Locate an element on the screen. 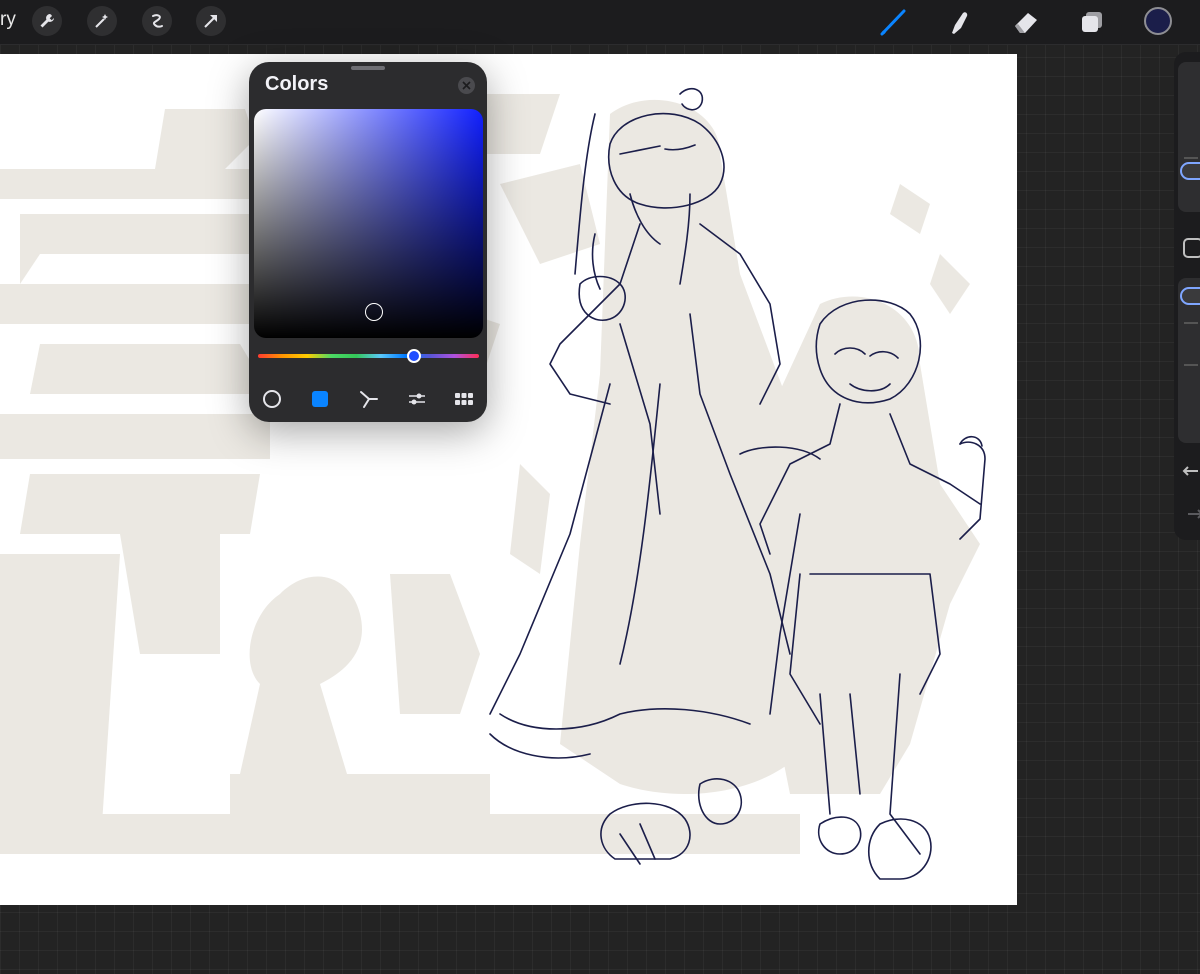  brush-size-slider is located at coordinates (1189, 137).